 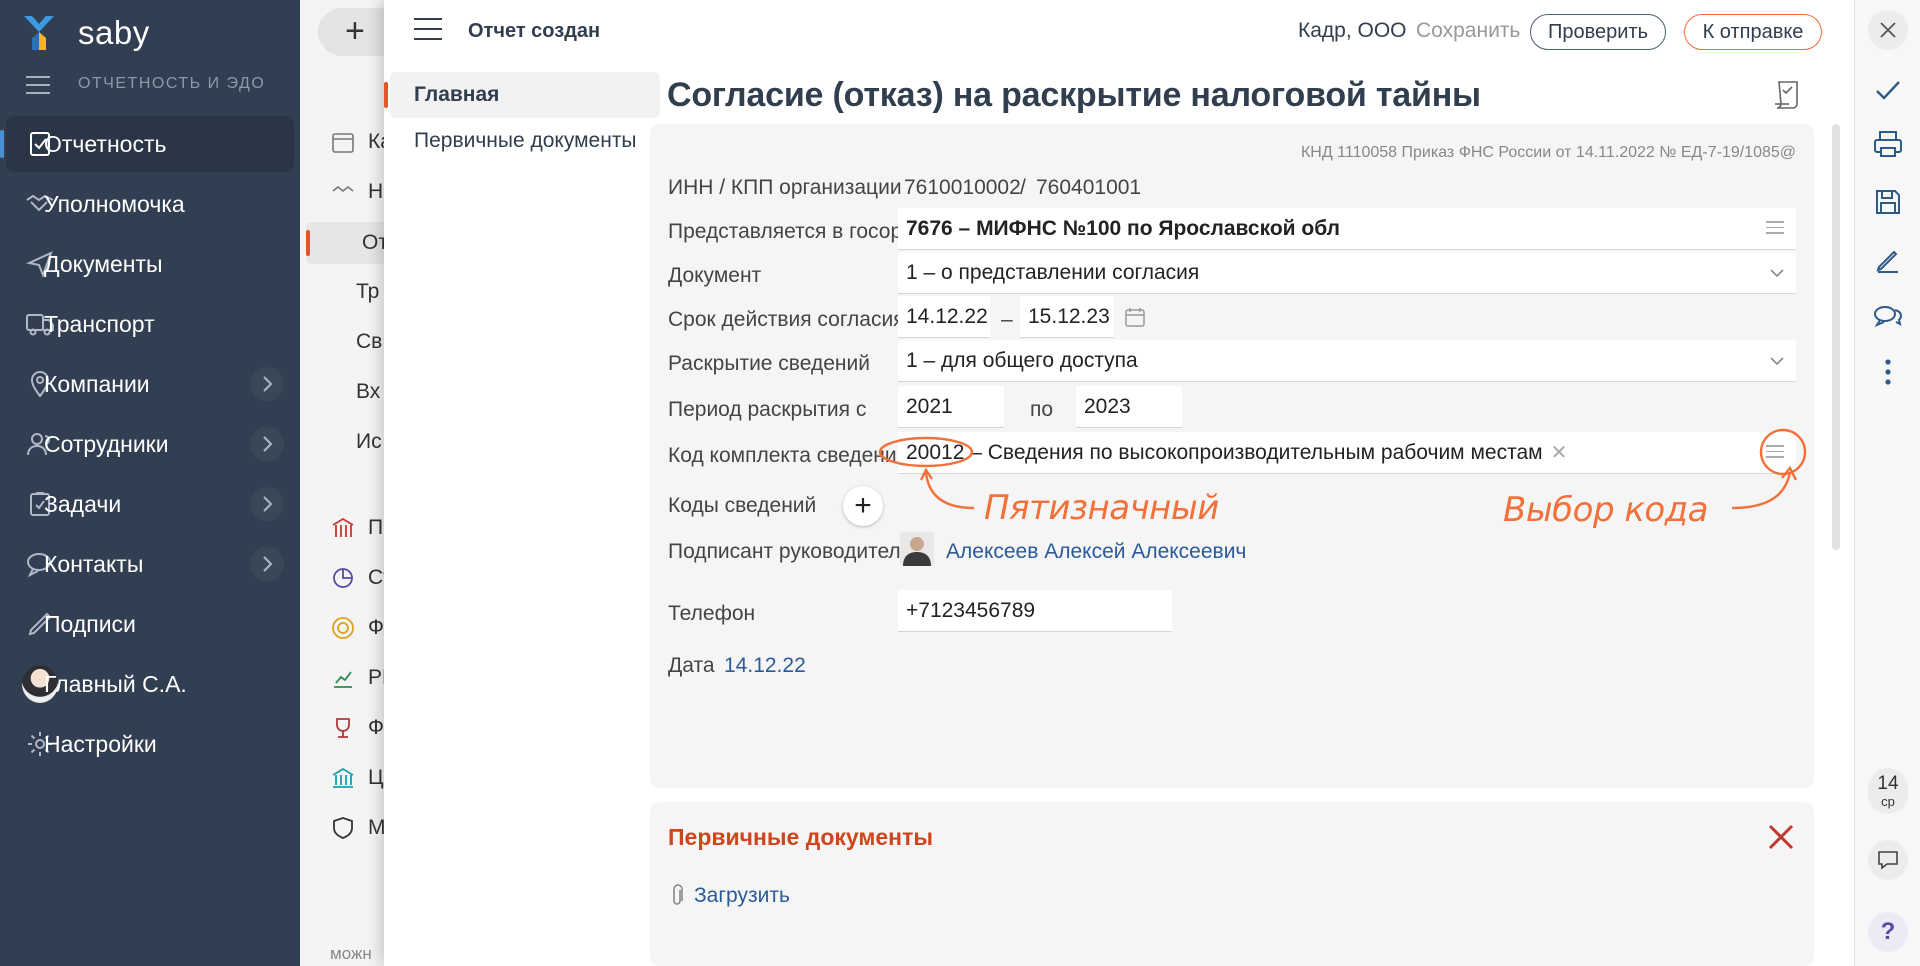 What do you see at coordinates (428, 30) in the screenshot?
I see `panel-menu-icon` at bounding box center [428, 30].